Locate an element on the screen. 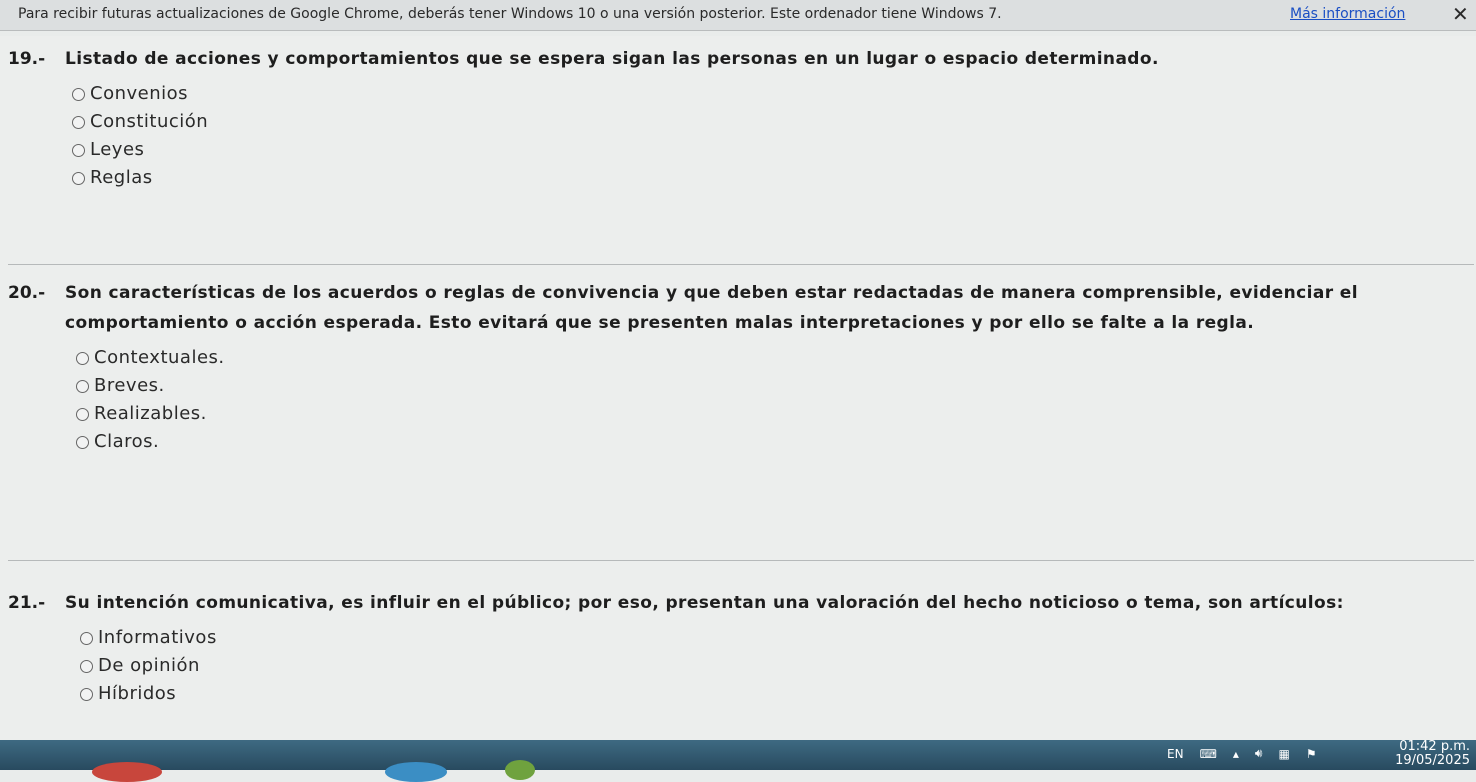 This screenshot has width=1476, height=782. option-label: Claros. is located at coordinates (127, 441).